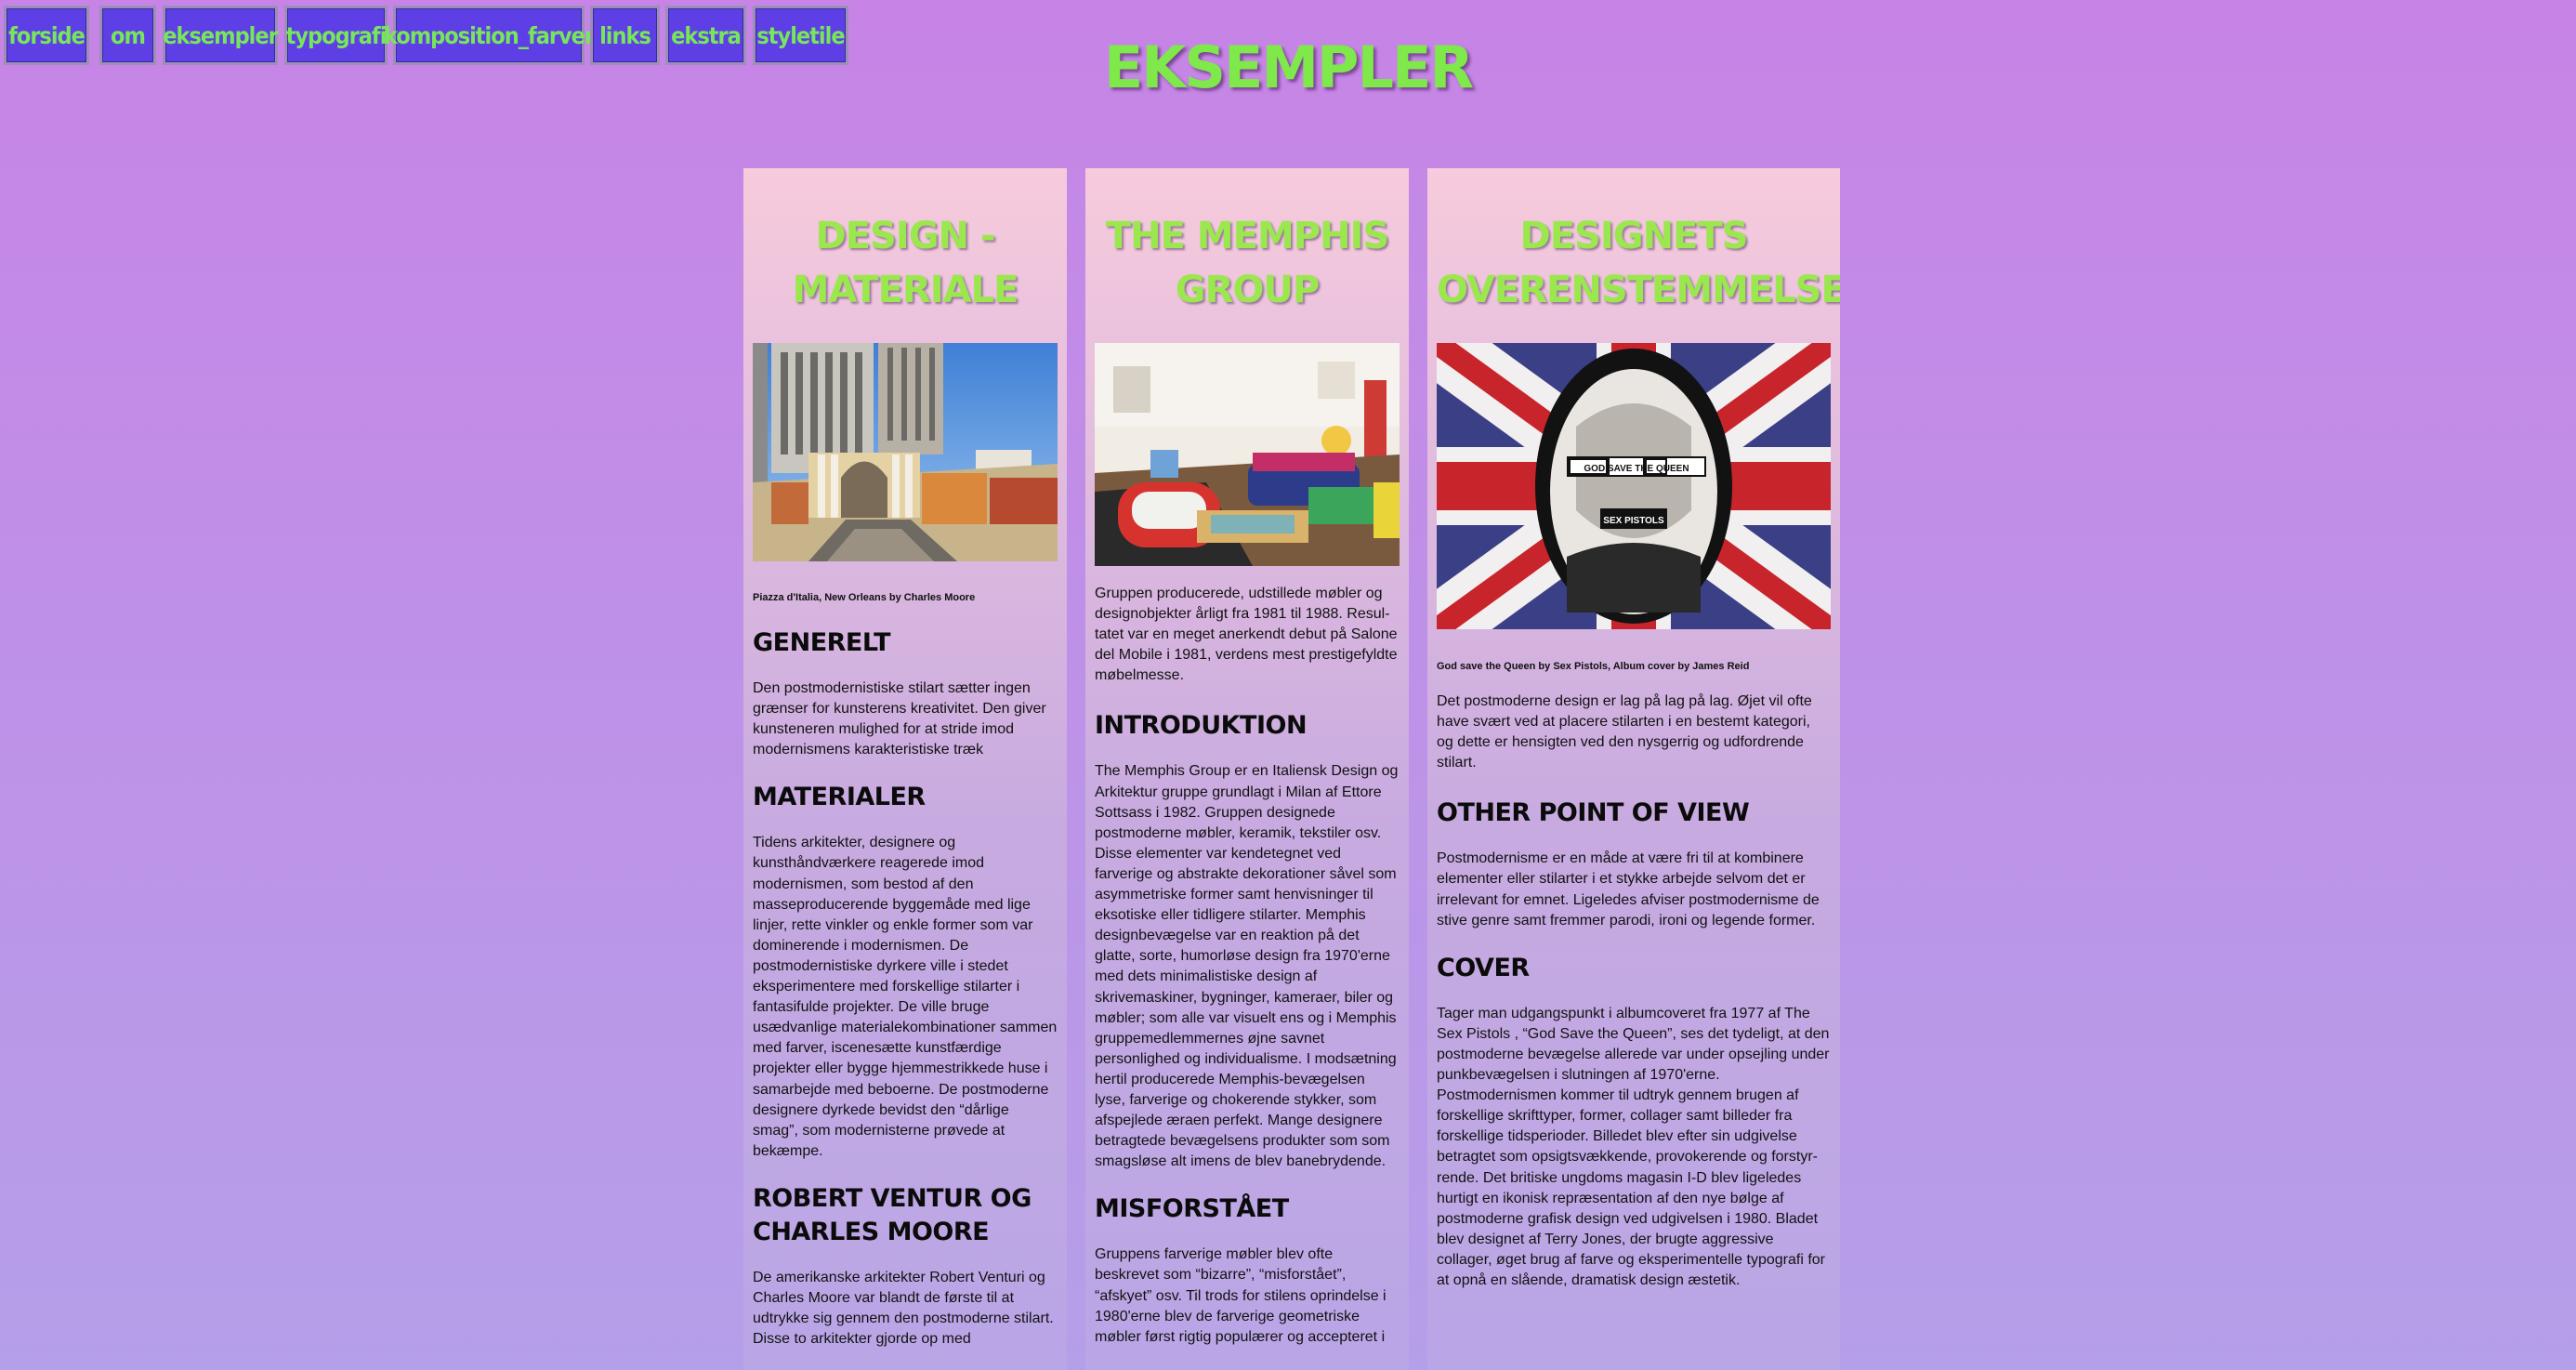 This screenshot has width=2576, height=1370. Describe the element at coordinates (822, 642) in the screenshot. I see `section-heading-generelt: GENERELT` at that location.